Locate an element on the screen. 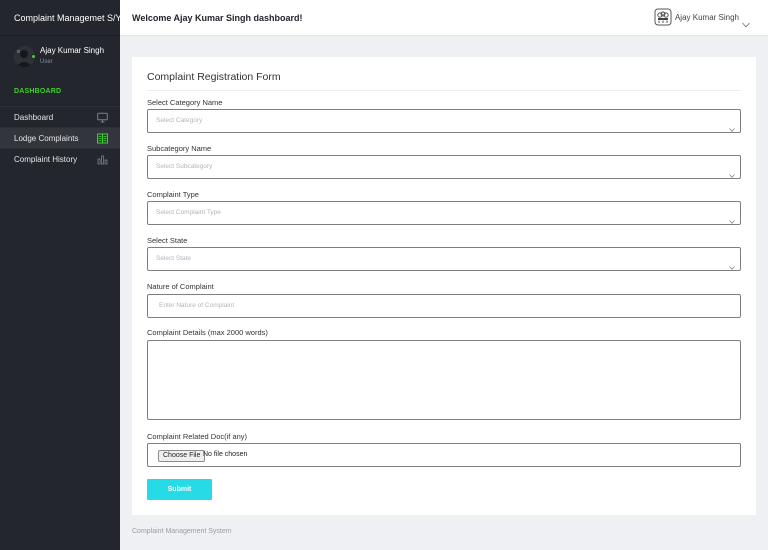 Image resolution: width=768 pixels, height=550 pixels. category-label: Select Category Name is located at coordinates (185, 102).